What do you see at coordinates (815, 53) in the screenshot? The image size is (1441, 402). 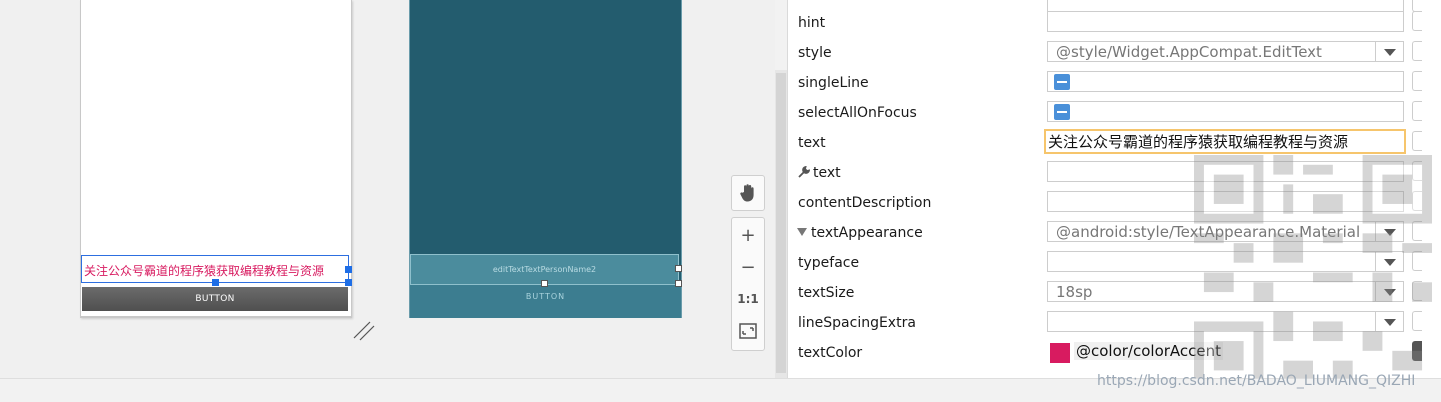 I see `attribute-name: style` at bounding box center [815, 53].